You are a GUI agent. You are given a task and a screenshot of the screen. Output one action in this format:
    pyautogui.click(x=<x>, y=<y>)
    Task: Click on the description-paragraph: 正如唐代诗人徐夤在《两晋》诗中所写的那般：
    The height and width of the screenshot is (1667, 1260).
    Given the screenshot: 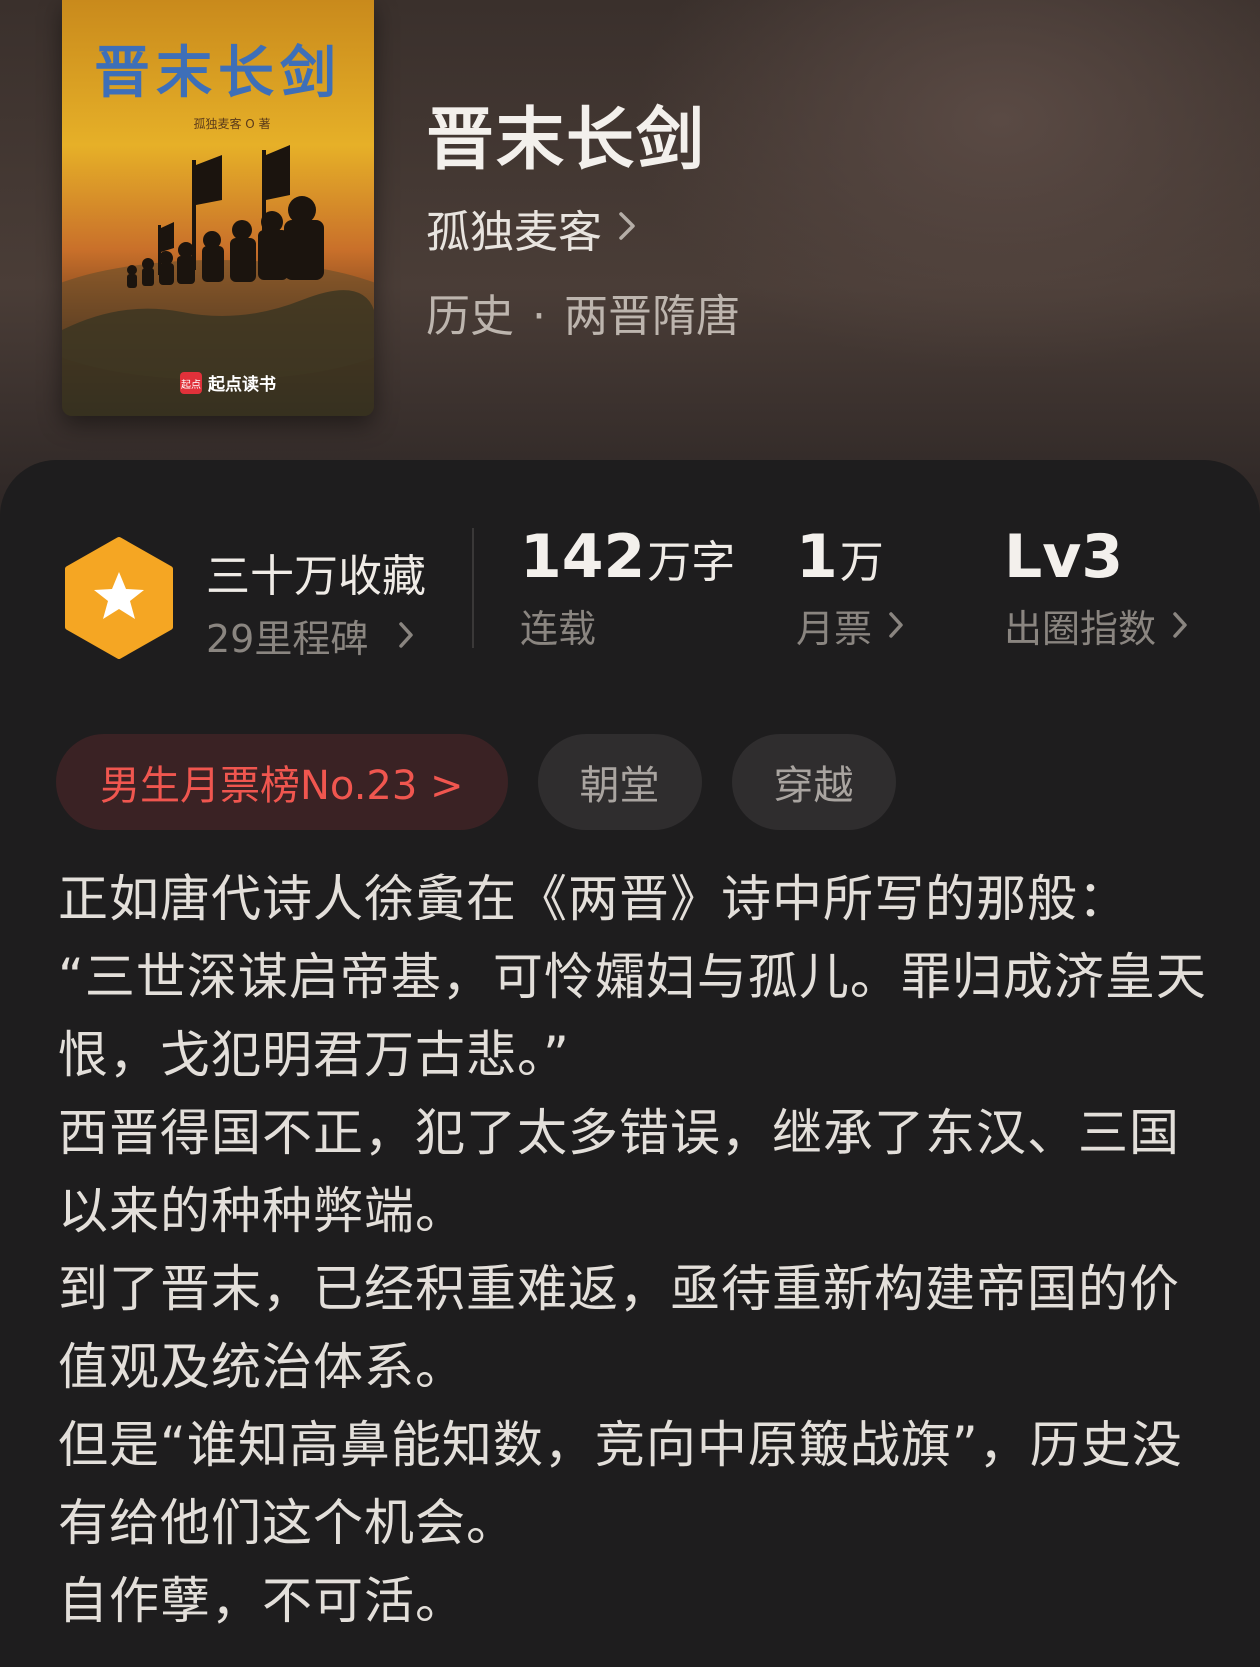 What is the action you would take?
    pyautogui.click(x=593, y=899)
    